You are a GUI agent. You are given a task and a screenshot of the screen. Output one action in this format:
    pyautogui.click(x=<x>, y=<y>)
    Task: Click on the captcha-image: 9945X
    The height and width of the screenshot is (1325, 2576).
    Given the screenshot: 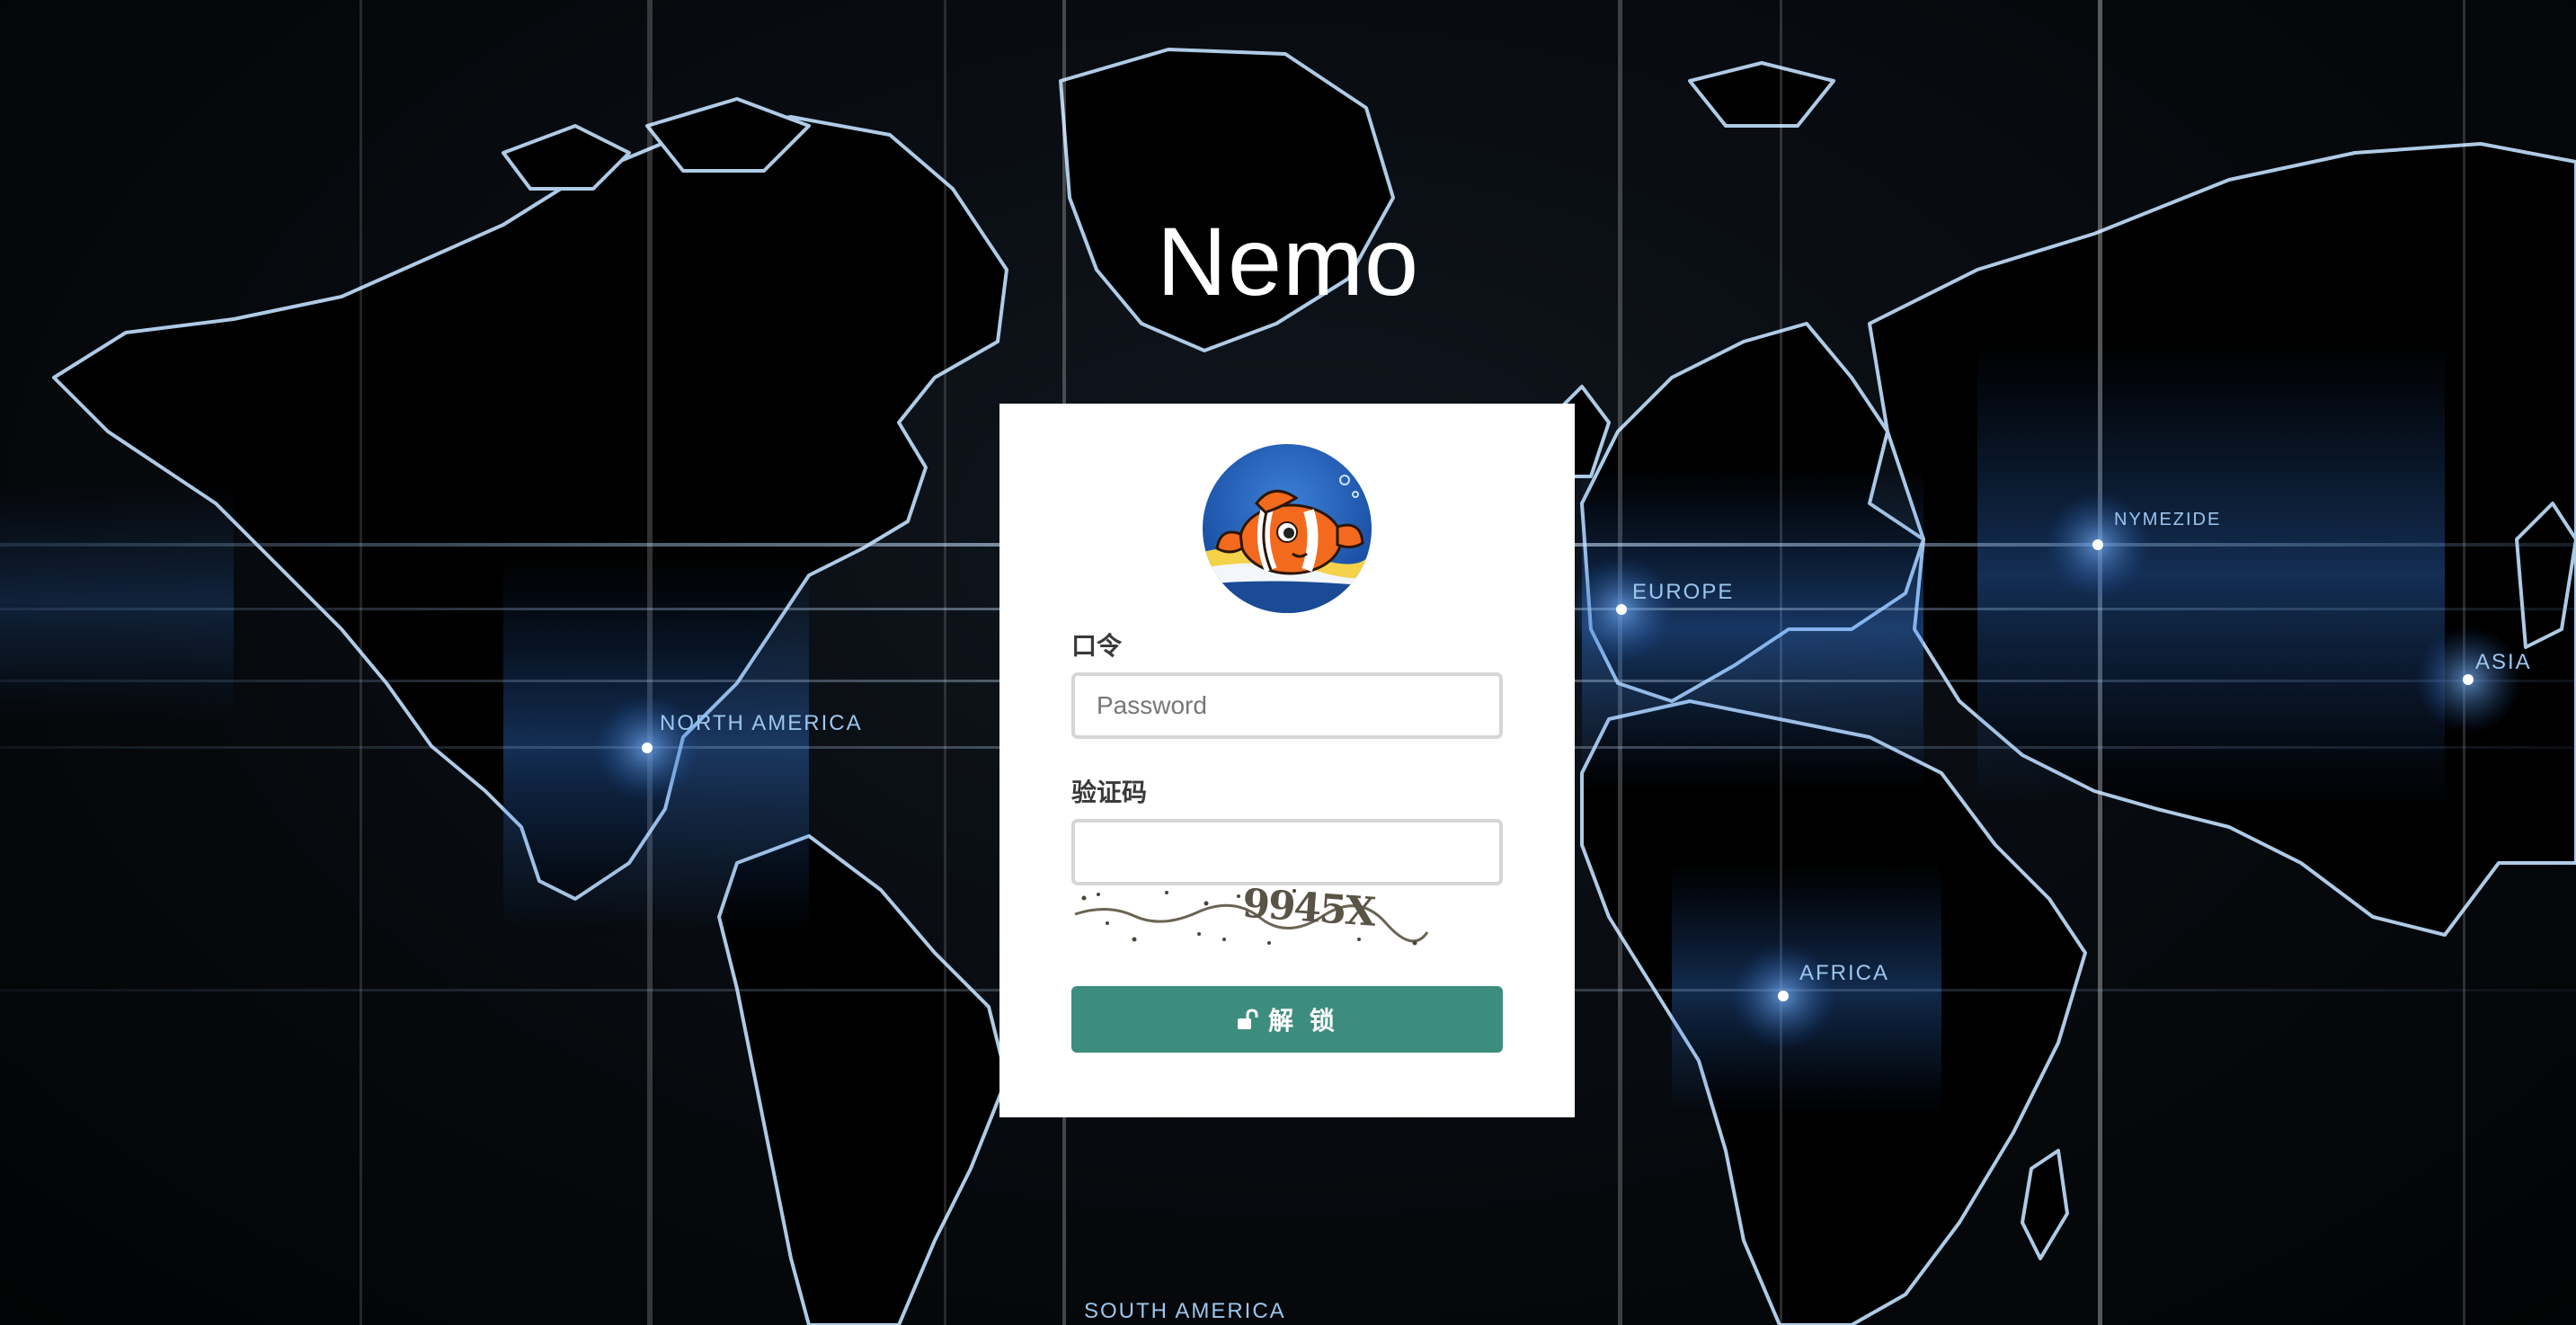 What is the action you would take?
    pyautogui.click(x=1251, y=919)
    